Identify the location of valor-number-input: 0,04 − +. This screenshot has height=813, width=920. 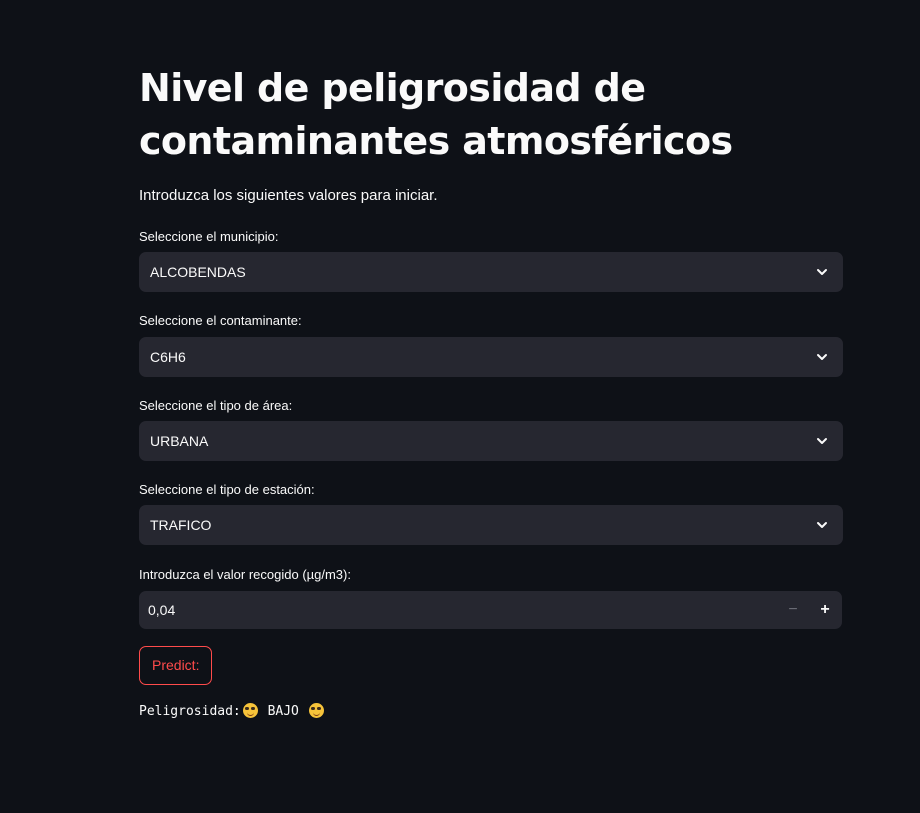
(490, 610).